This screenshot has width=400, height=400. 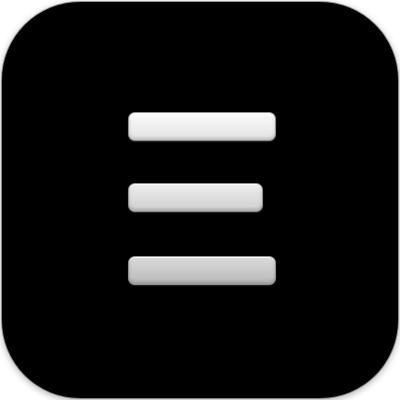 What do you see at coordinates (202, 126) in the screenshot?
I see `menu-line-top` at bounding box center [202, 126].